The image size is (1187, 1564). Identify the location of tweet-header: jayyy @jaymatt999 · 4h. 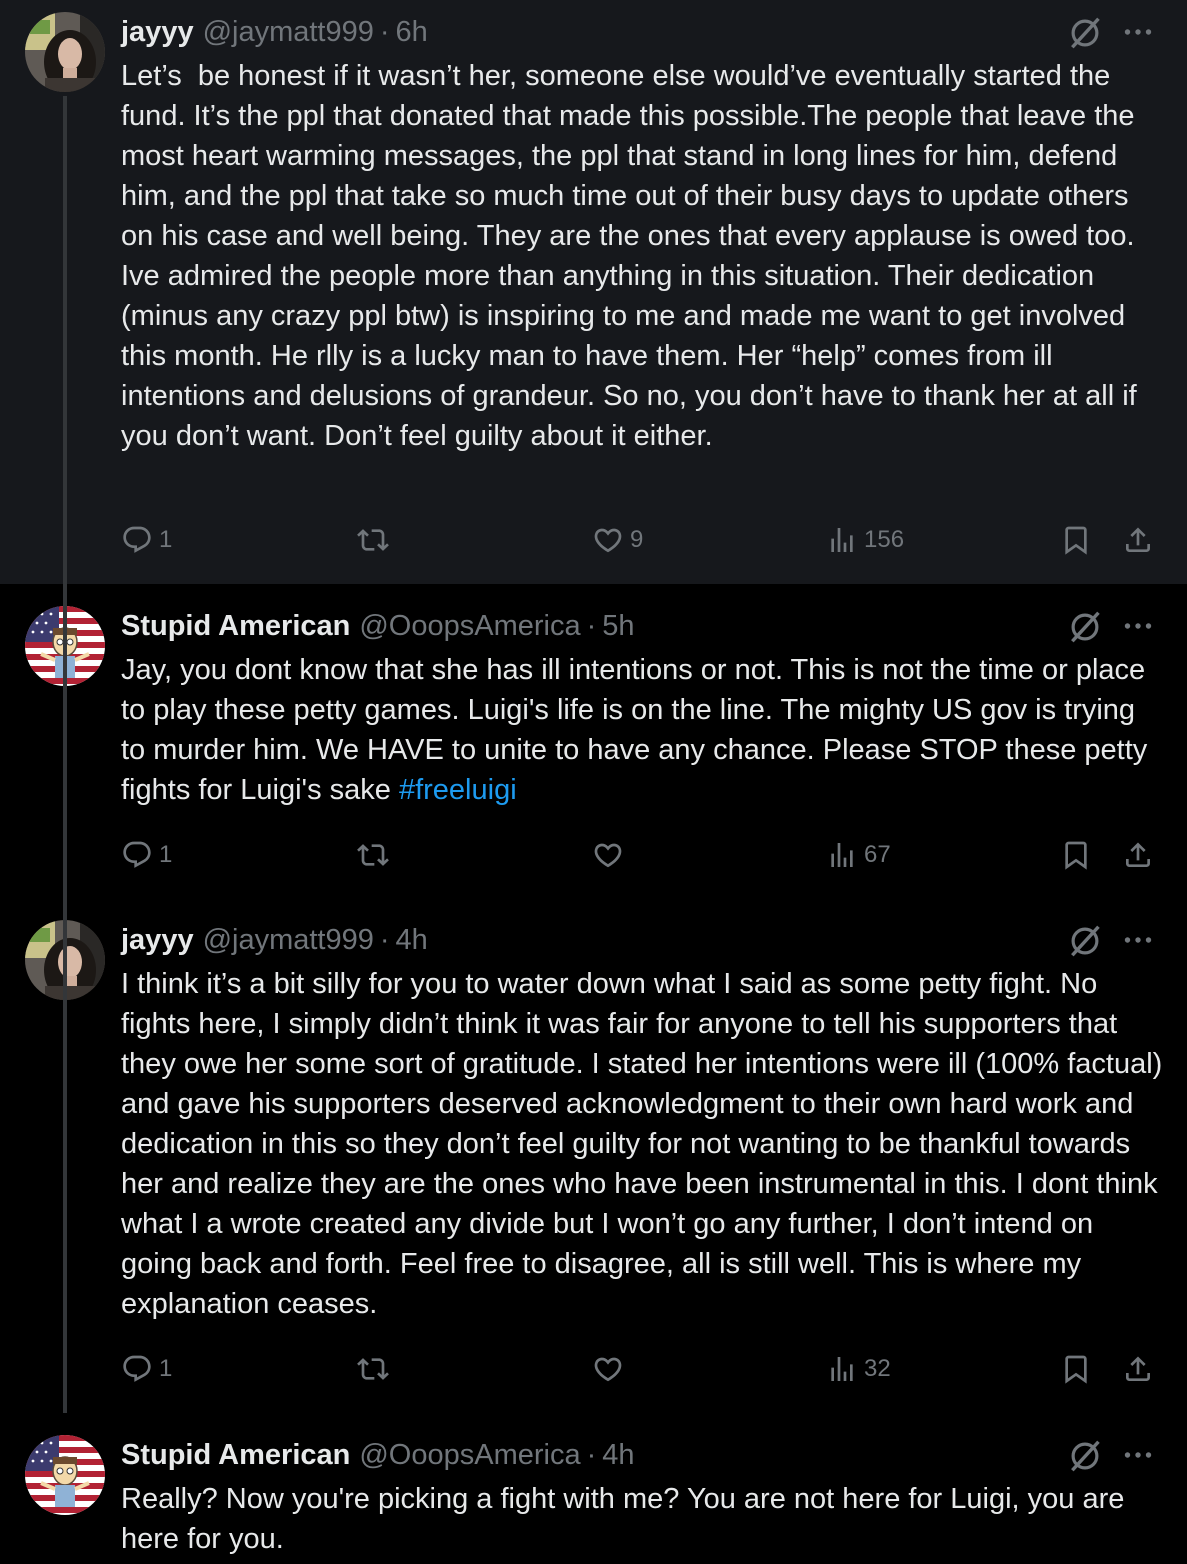
(274, 940).